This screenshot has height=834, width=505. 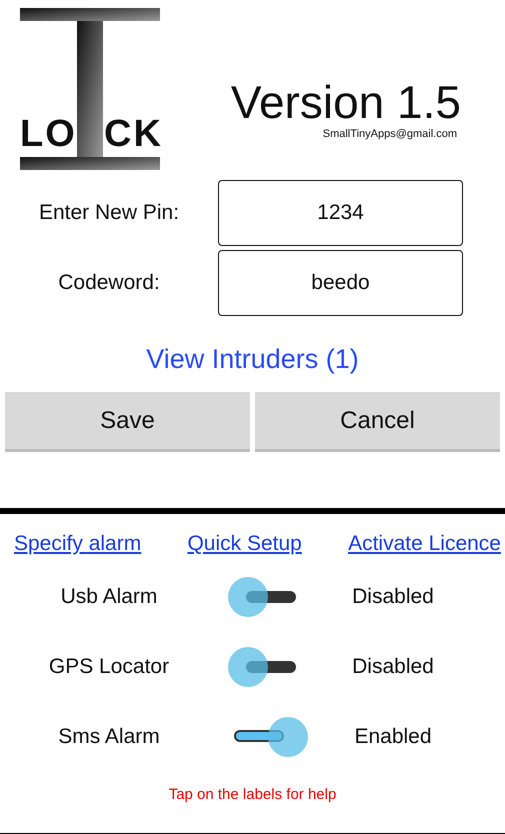 I want to click on email-text: SmallTinyApps@gmail.com, so click(x=389, y=134).